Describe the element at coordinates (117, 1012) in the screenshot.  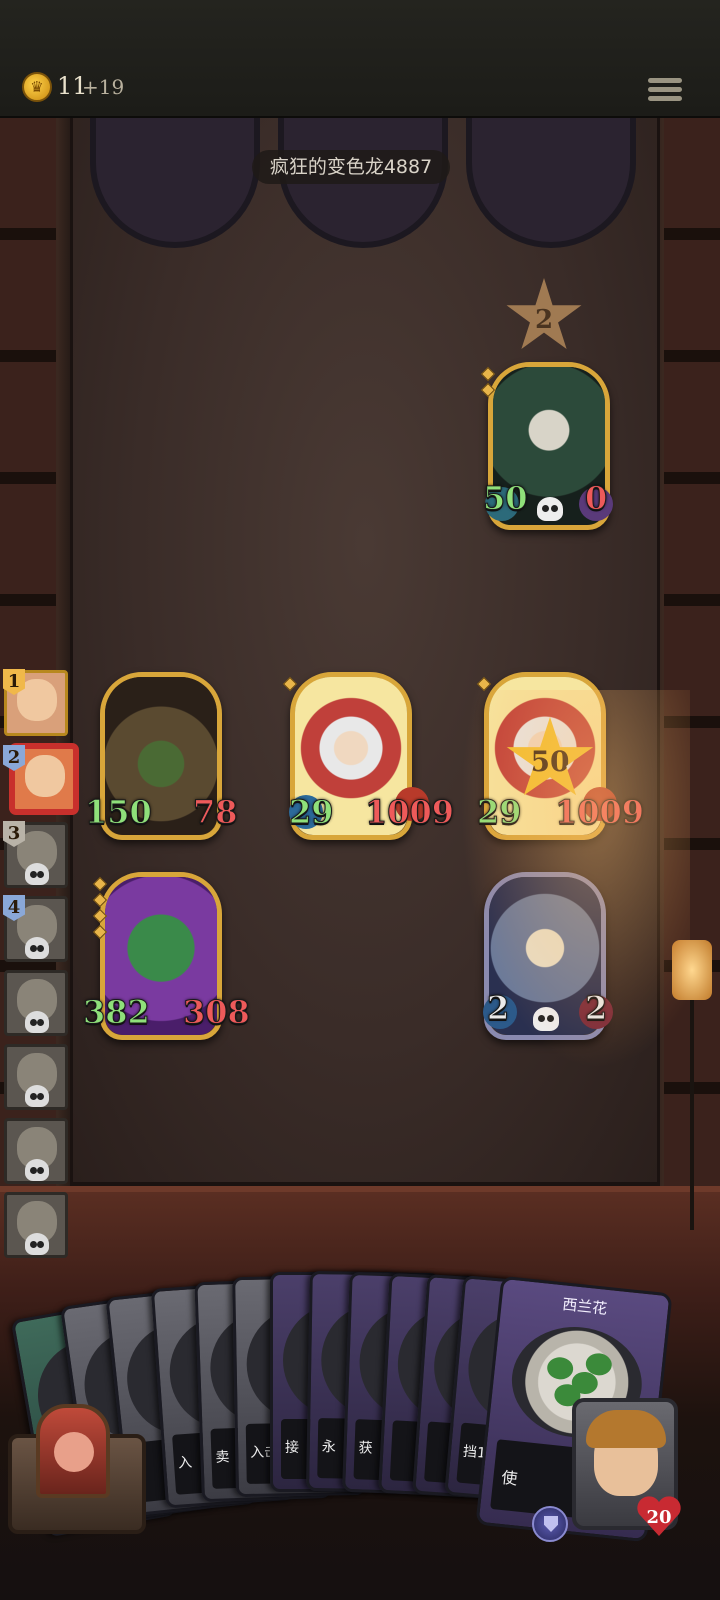
I see `unit-attack: 382` at that location.